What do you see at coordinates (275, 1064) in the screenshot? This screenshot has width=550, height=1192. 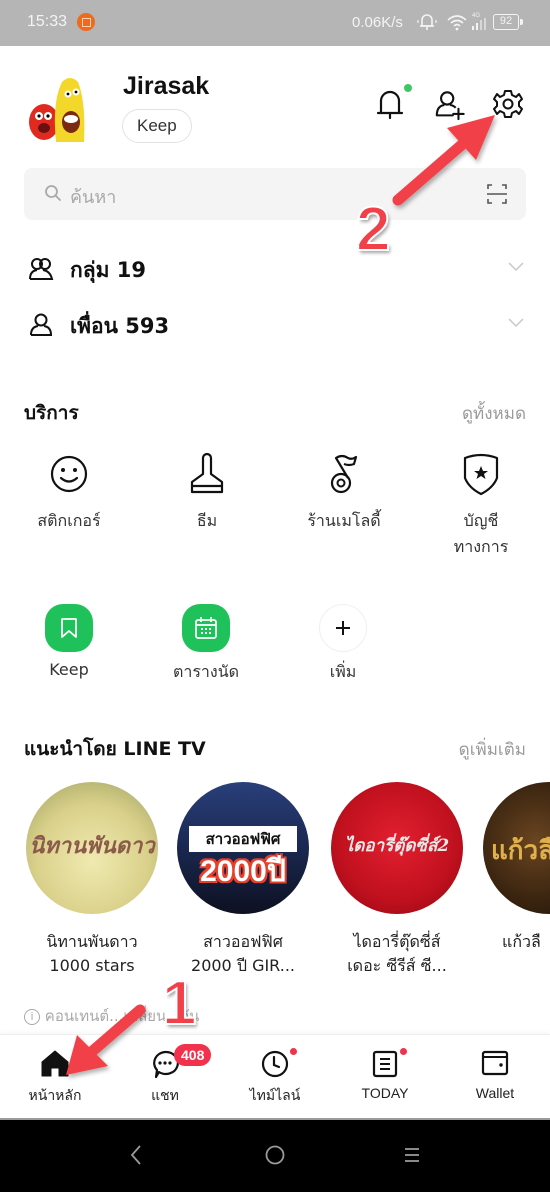 I see `clock-icon` at bounding box center [275, 1064].